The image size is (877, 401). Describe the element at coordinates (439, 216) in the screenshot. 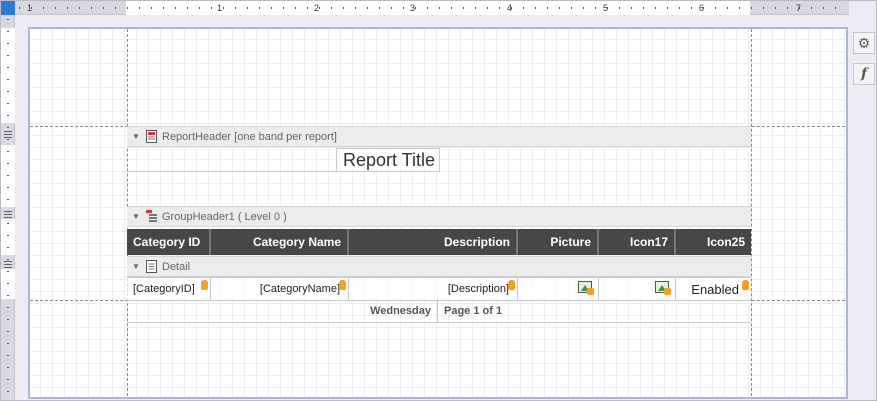

I see `band-group-header: ▼ GroupHeader1 ( Level 0 )` at that location.